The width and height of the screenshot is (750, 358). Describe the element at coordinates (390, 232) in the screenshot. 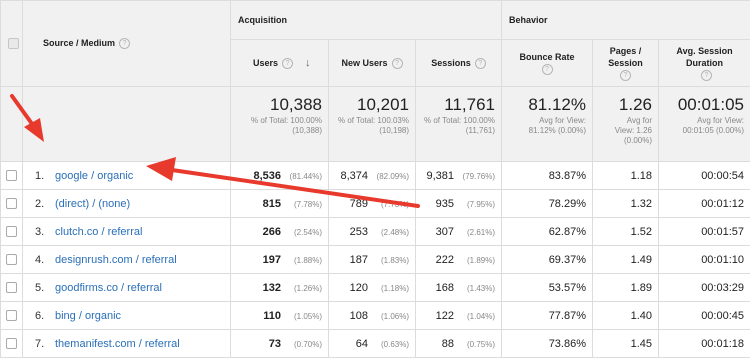

I see `new-users-percent: (2.48%)` at that location.